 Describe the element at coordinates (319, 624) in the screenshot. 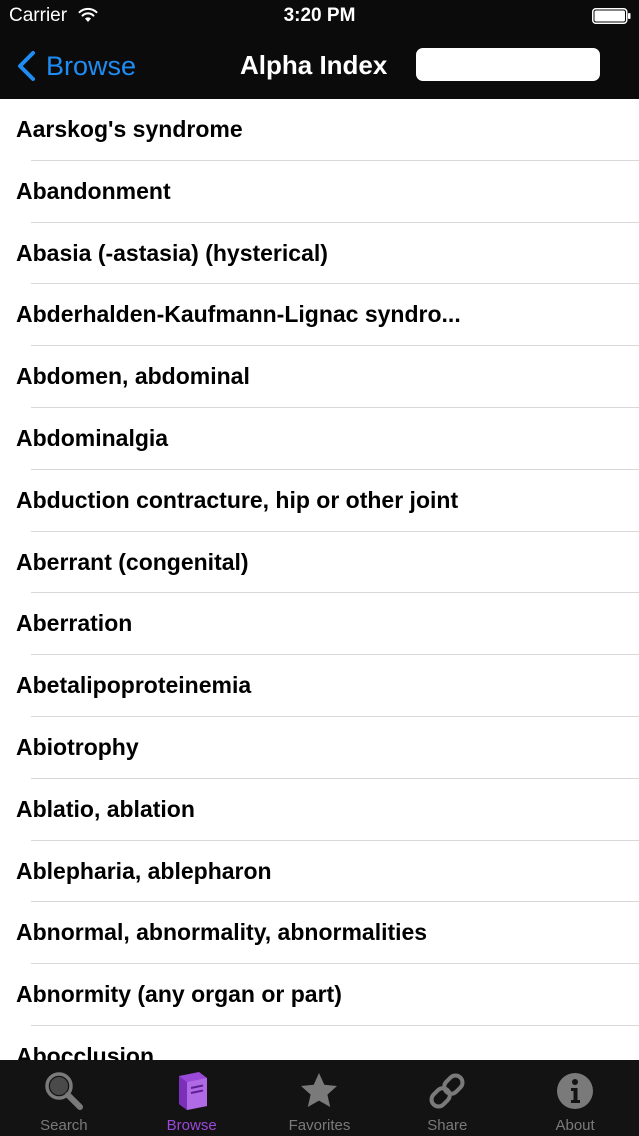

I see `list-item: Aberration` at that location.